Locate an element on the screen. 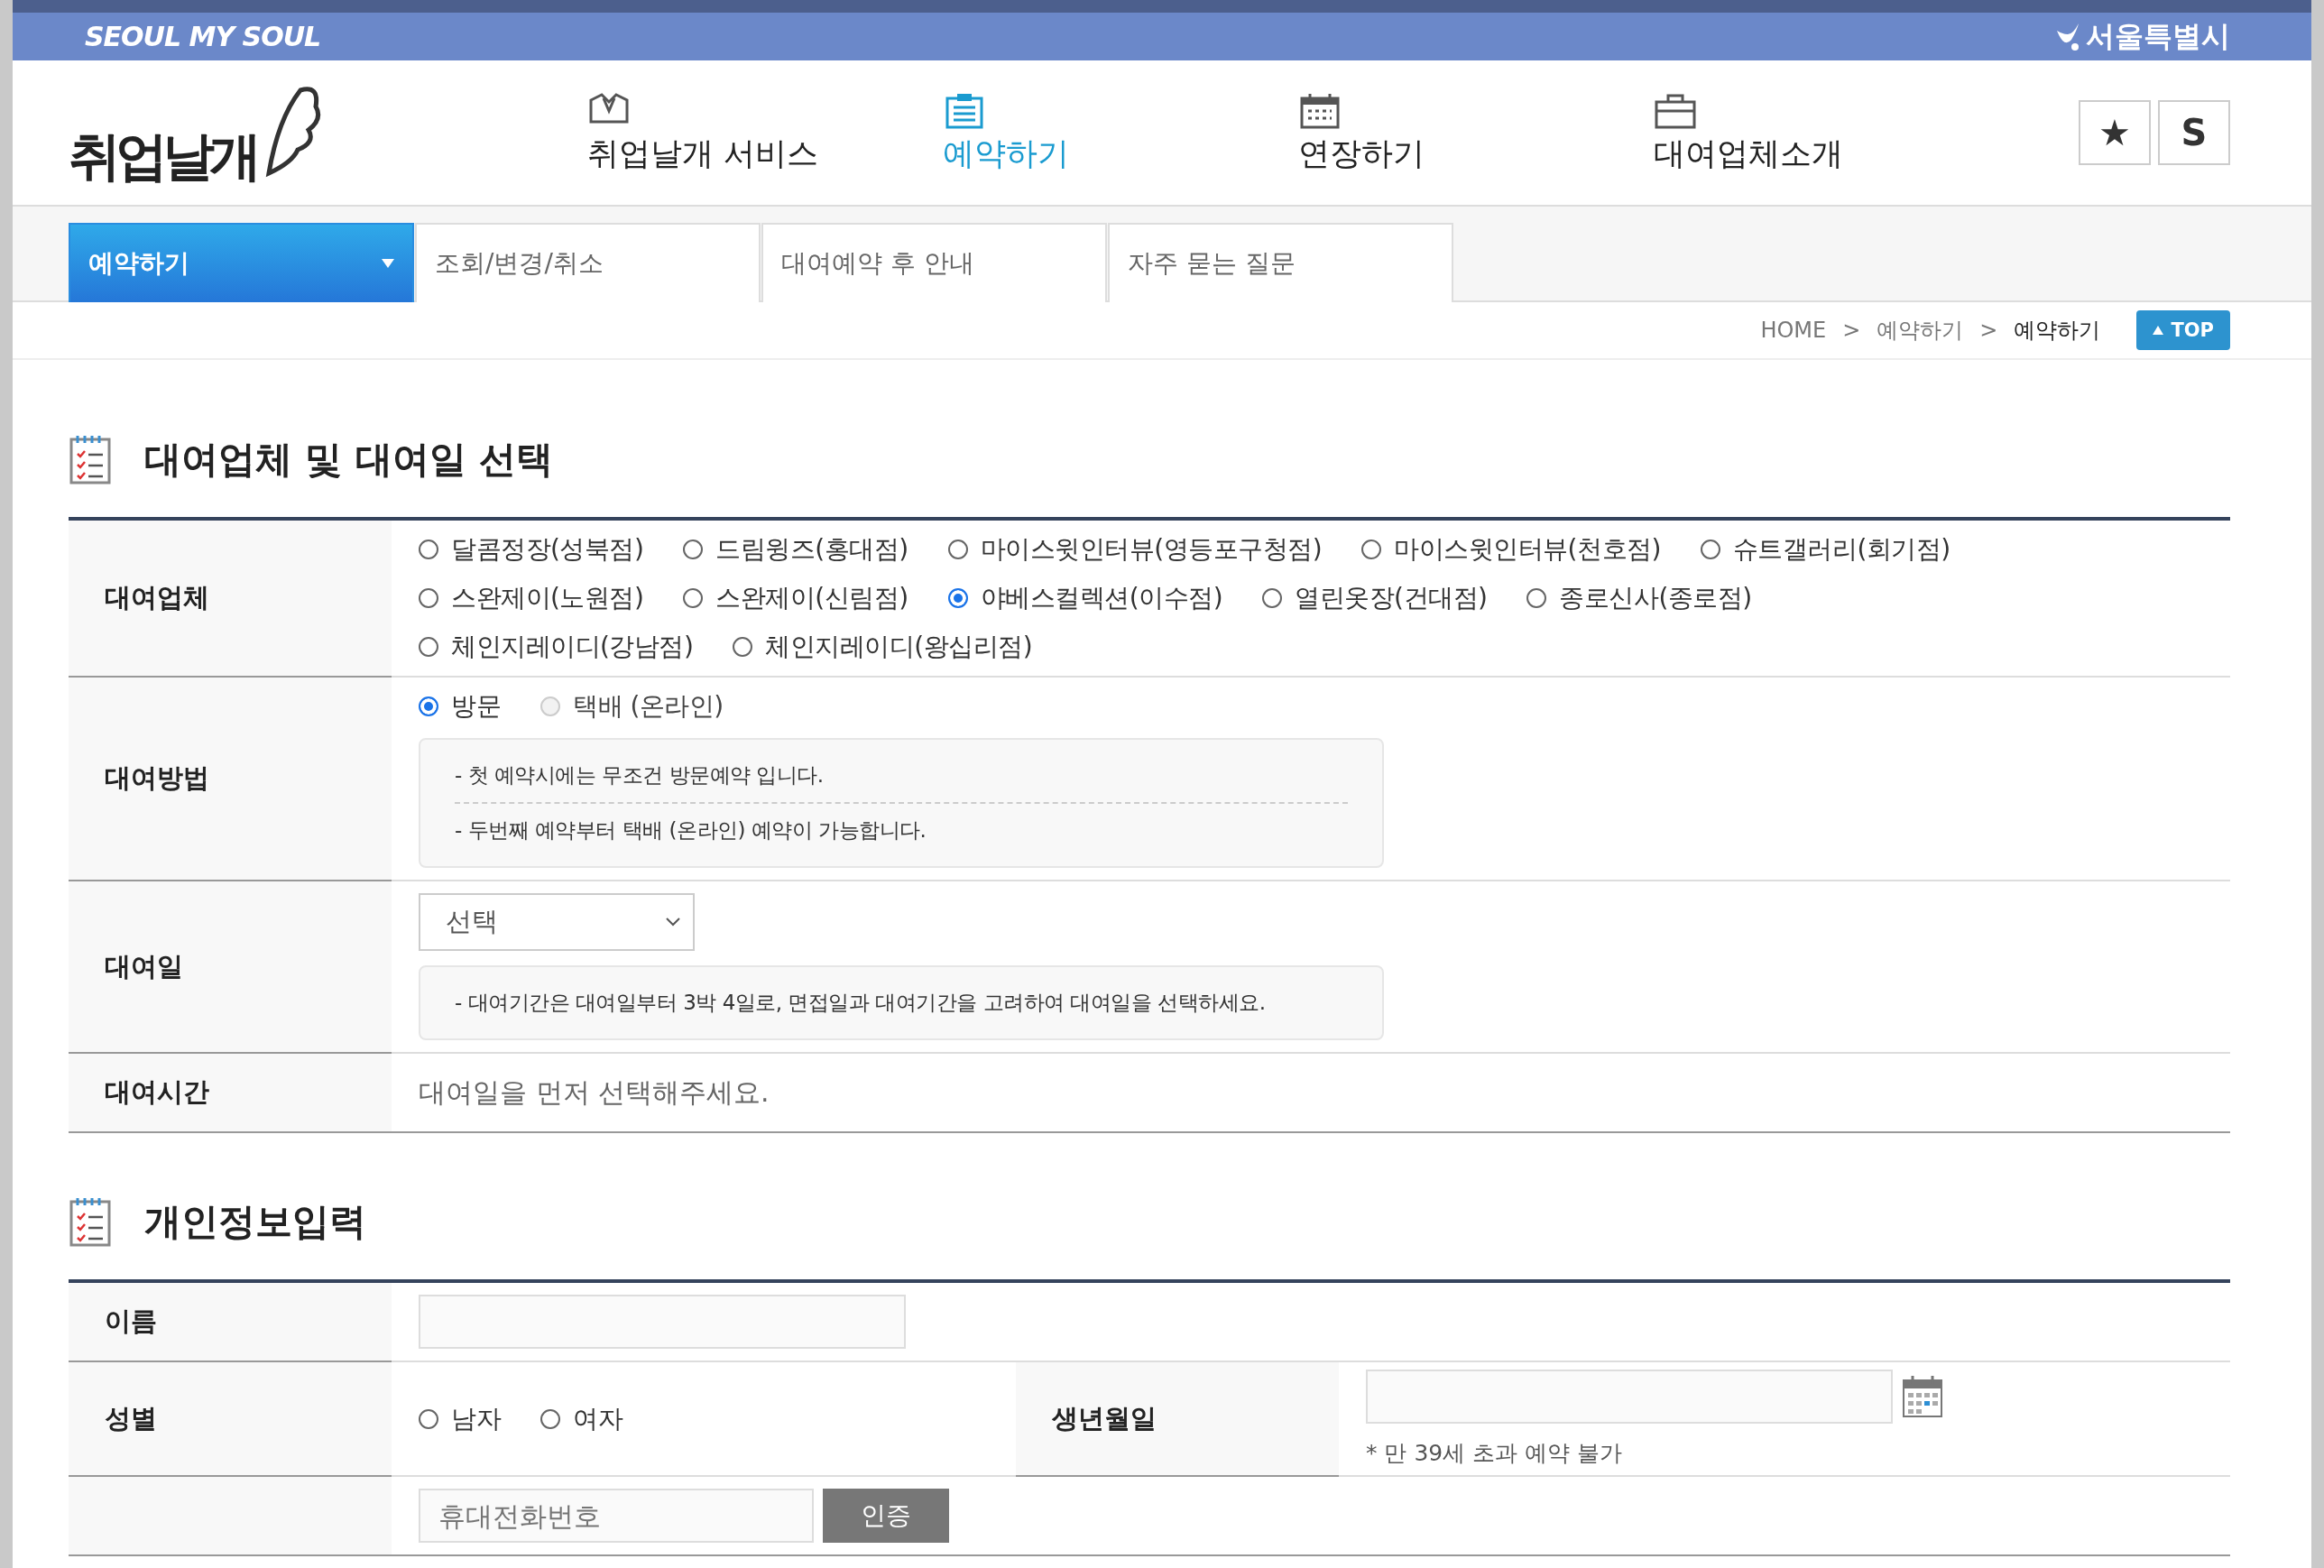 The height and width of the screenshot is (1568, 2324). radio-label: 스완제이(신림점) is located at coordinates (811, 598).